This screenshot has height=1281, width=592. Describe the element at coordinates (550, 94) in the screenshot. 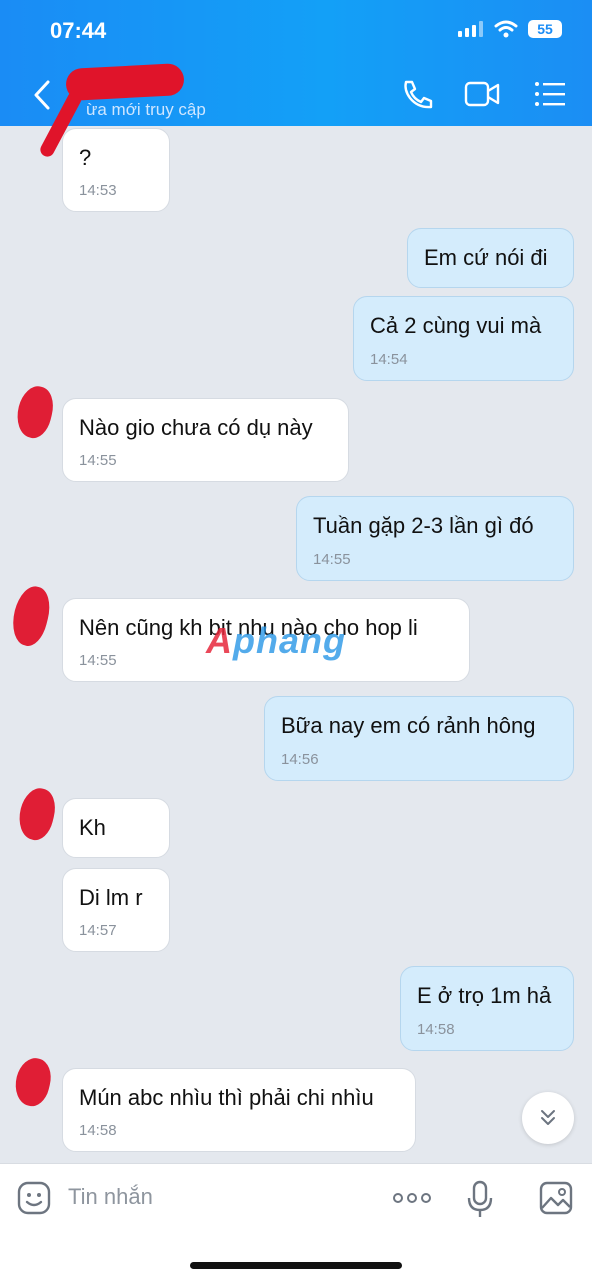

I see `list-menu-icon` at that location.